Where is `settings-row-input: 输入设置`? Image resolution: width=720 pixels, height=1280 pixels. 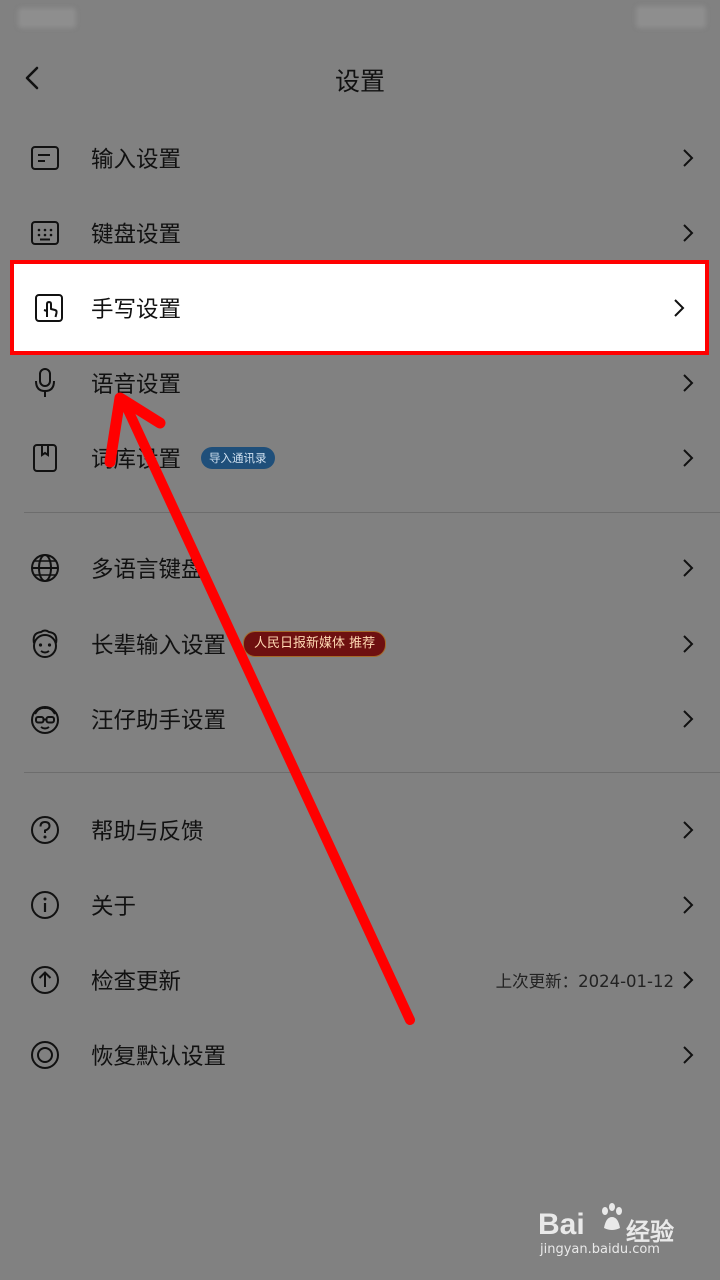 settings-row-input: 输入设置 is located at coordinates (360, 157).